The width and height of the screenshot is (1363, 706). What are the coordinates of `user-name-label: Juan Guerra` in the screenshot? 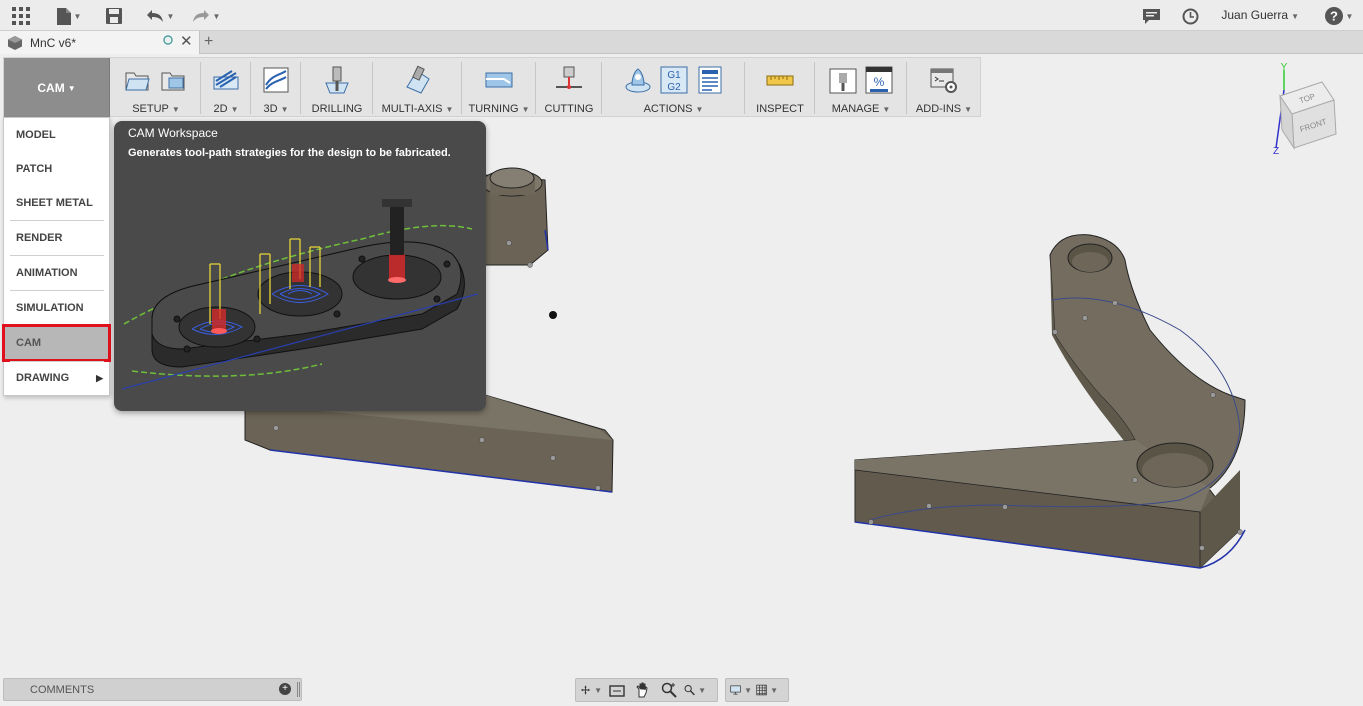 It's located at (1255, 15).